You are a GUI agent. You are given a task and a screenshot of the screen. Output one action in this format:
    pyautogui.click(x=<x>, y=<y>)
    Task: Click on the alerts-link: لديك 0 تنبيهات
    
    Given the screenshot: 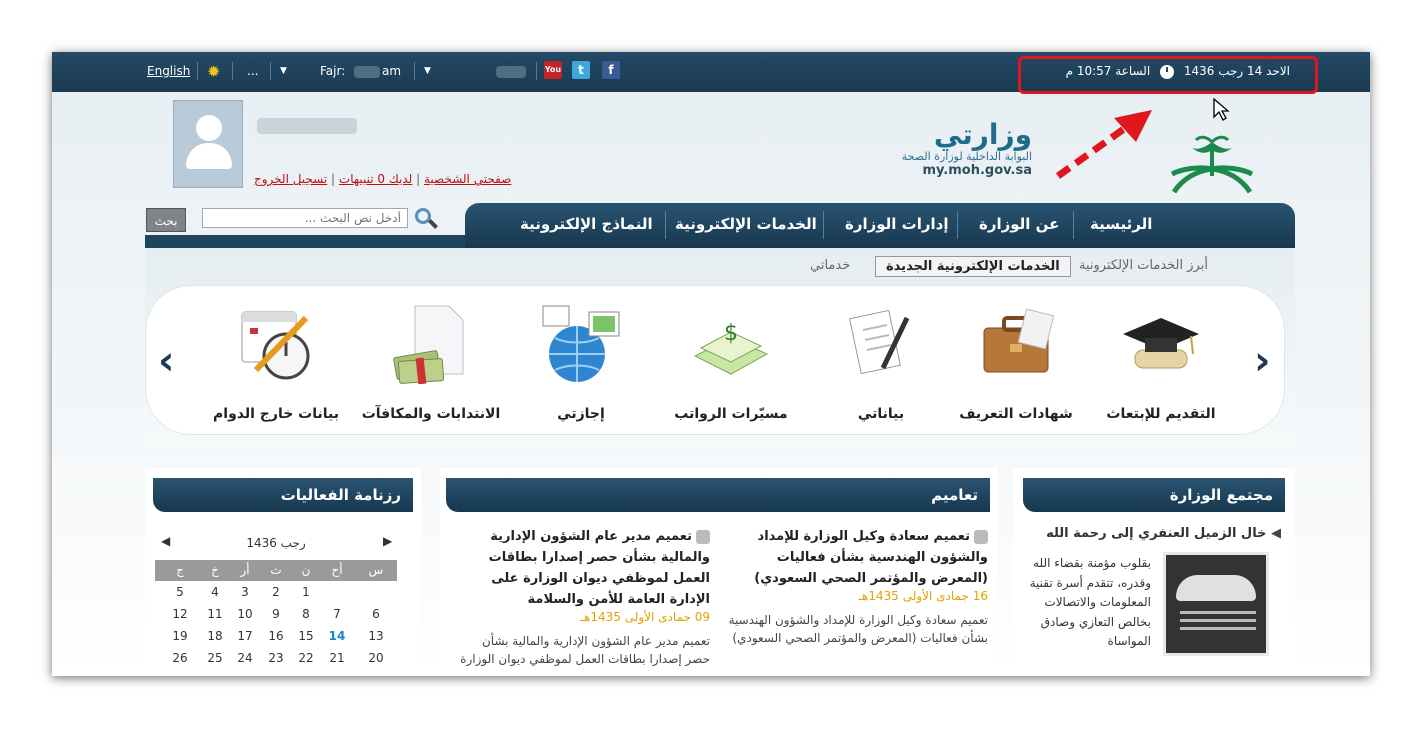 What is the action you would take?
    pyautogui.click(x=375, y=179)
    